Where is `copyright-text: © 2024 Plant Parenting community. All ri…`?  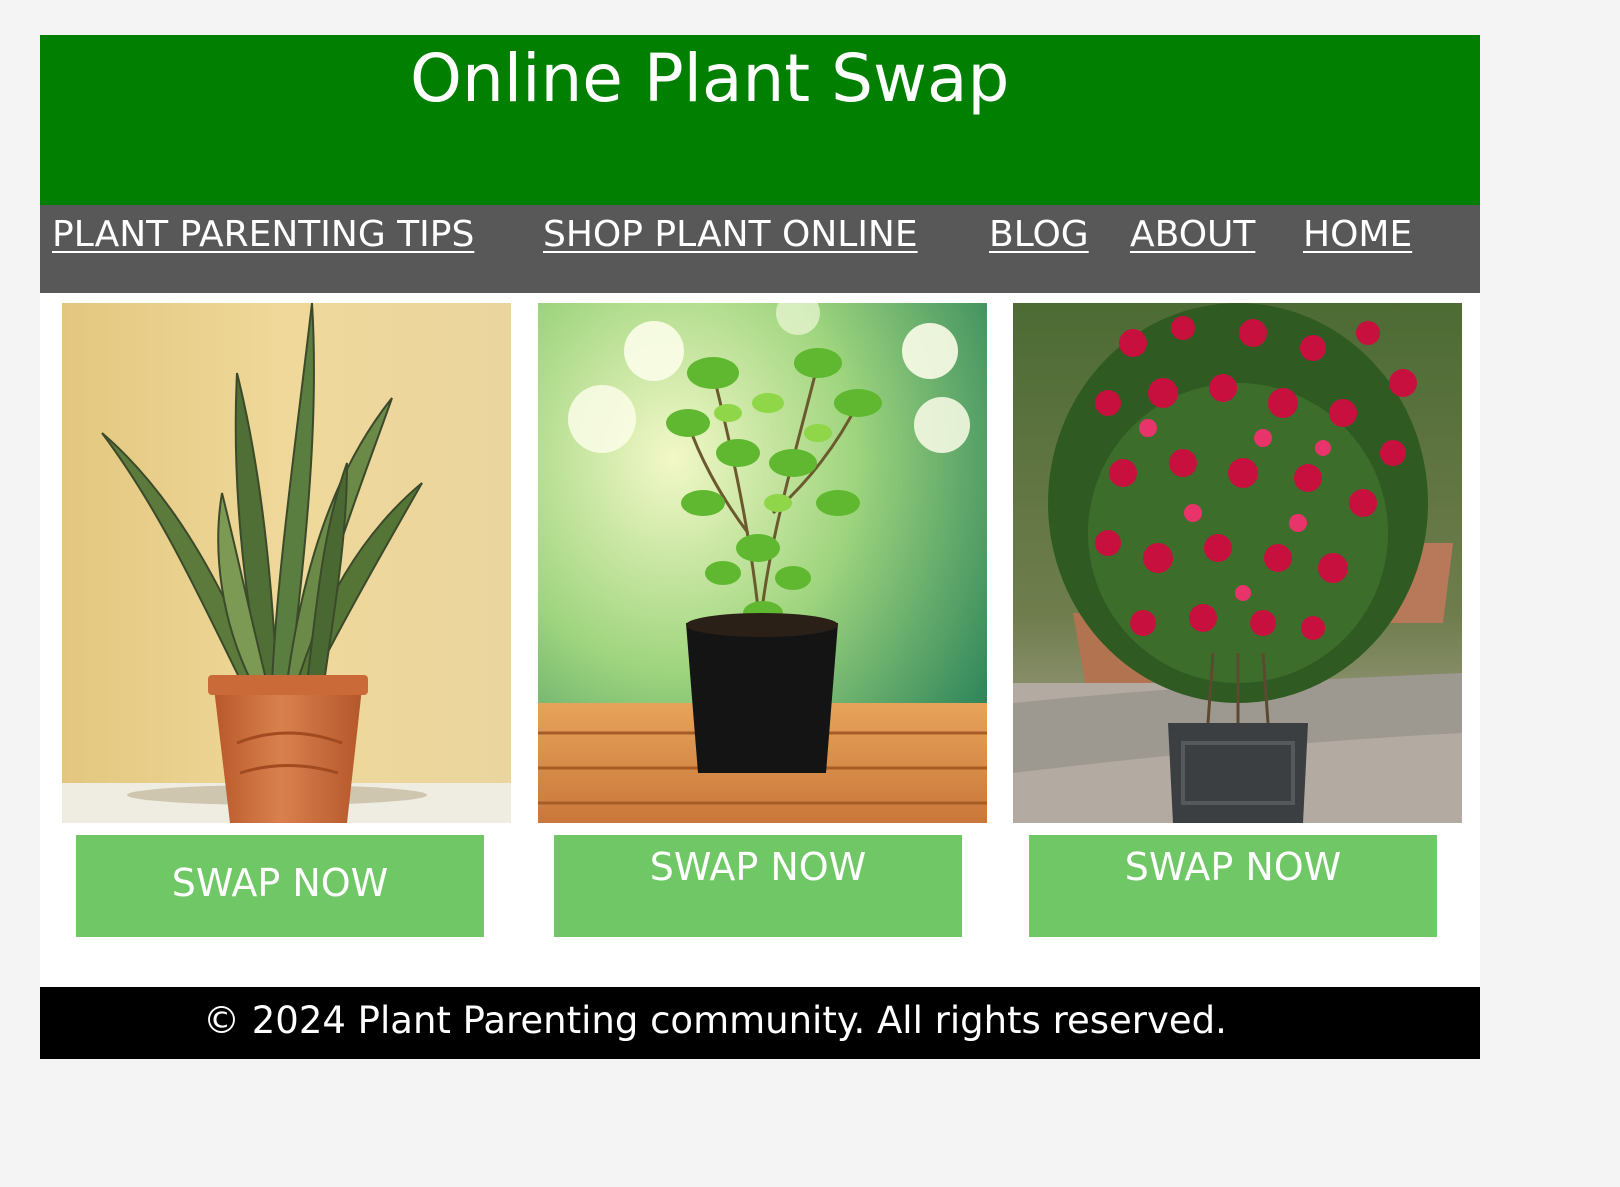
copyright-text: © 2024 Plant Parenting community. All ri… is located at coordinates (715, 1020).